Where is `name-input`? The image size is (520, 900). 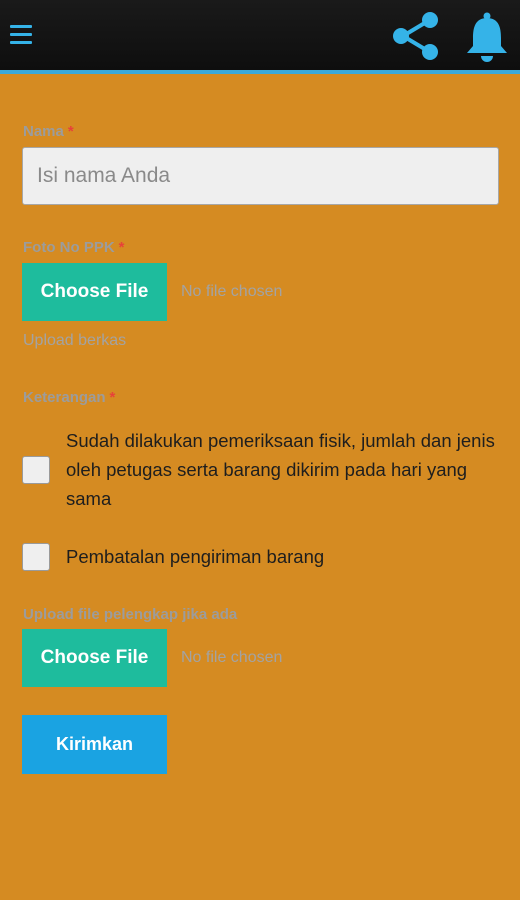 name-input is located at coordinates (260, 176).